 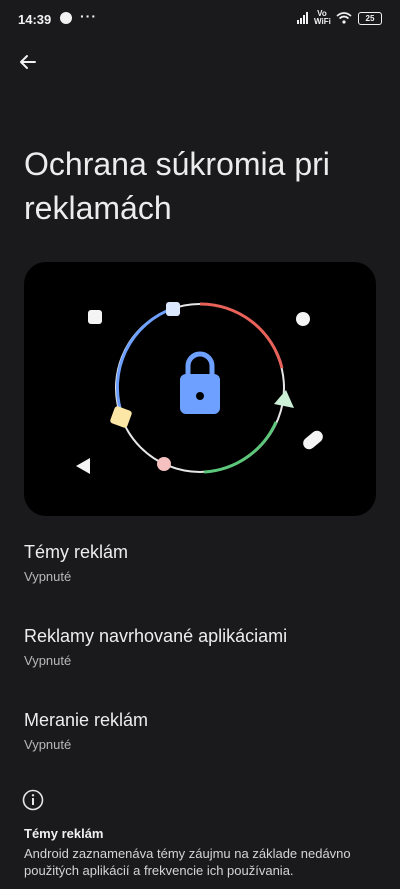 I want to click on signal-icon, so click(x=302, y=18).